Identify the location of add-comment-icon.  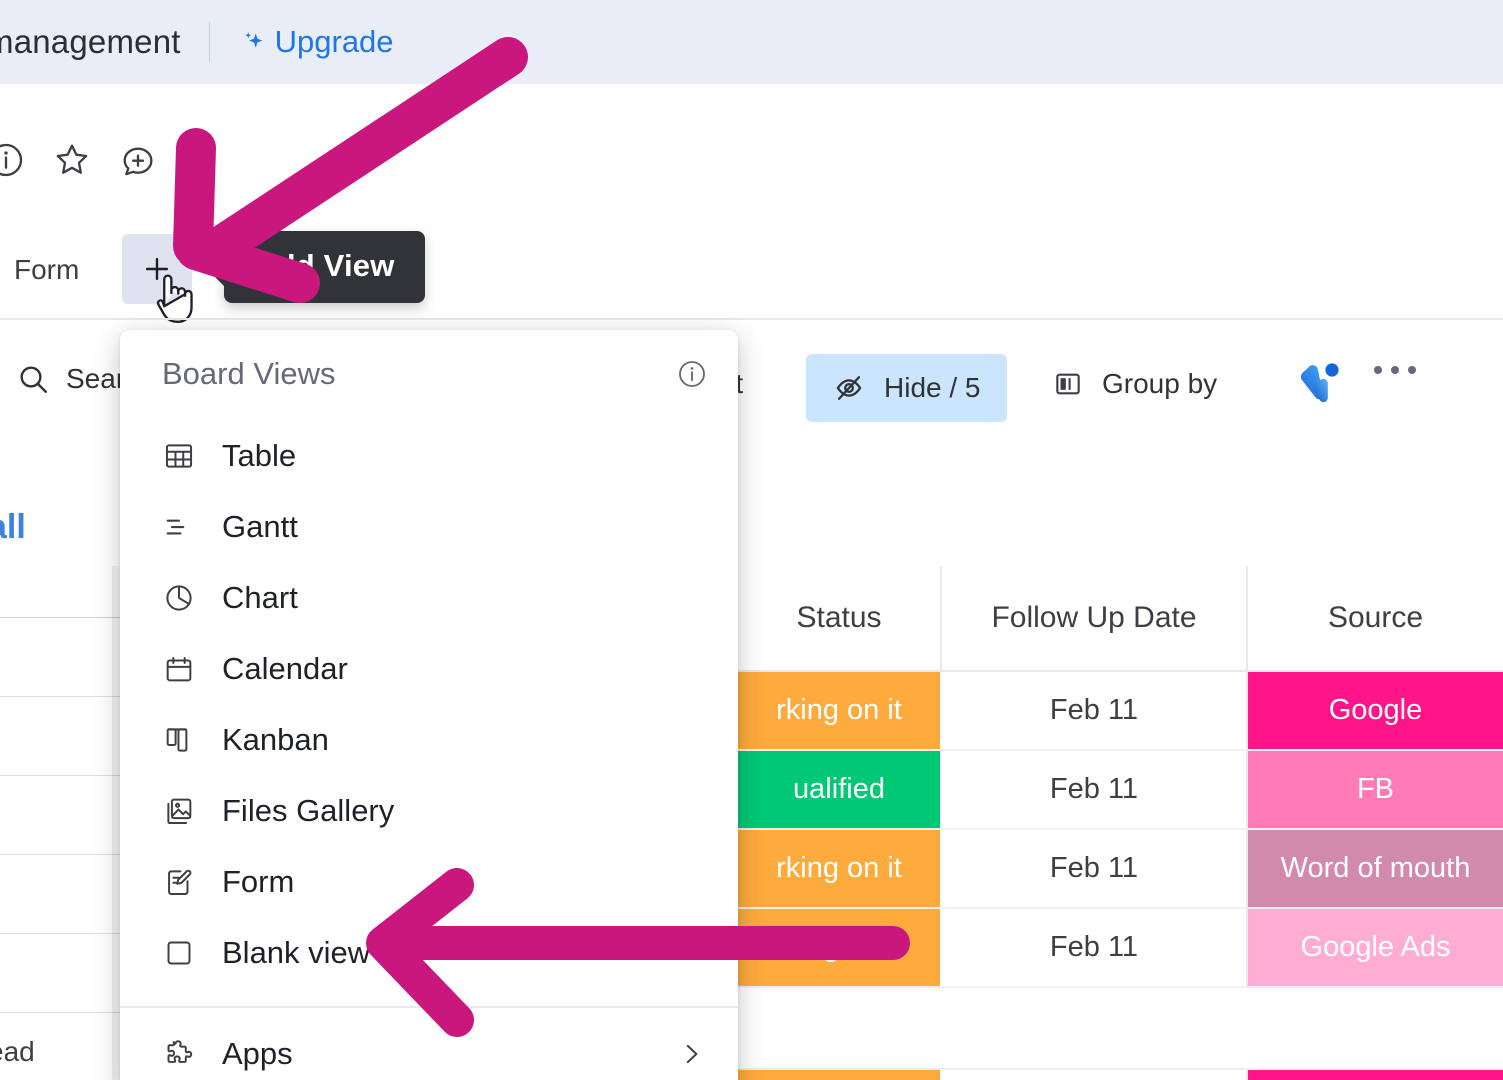
(138, 160).